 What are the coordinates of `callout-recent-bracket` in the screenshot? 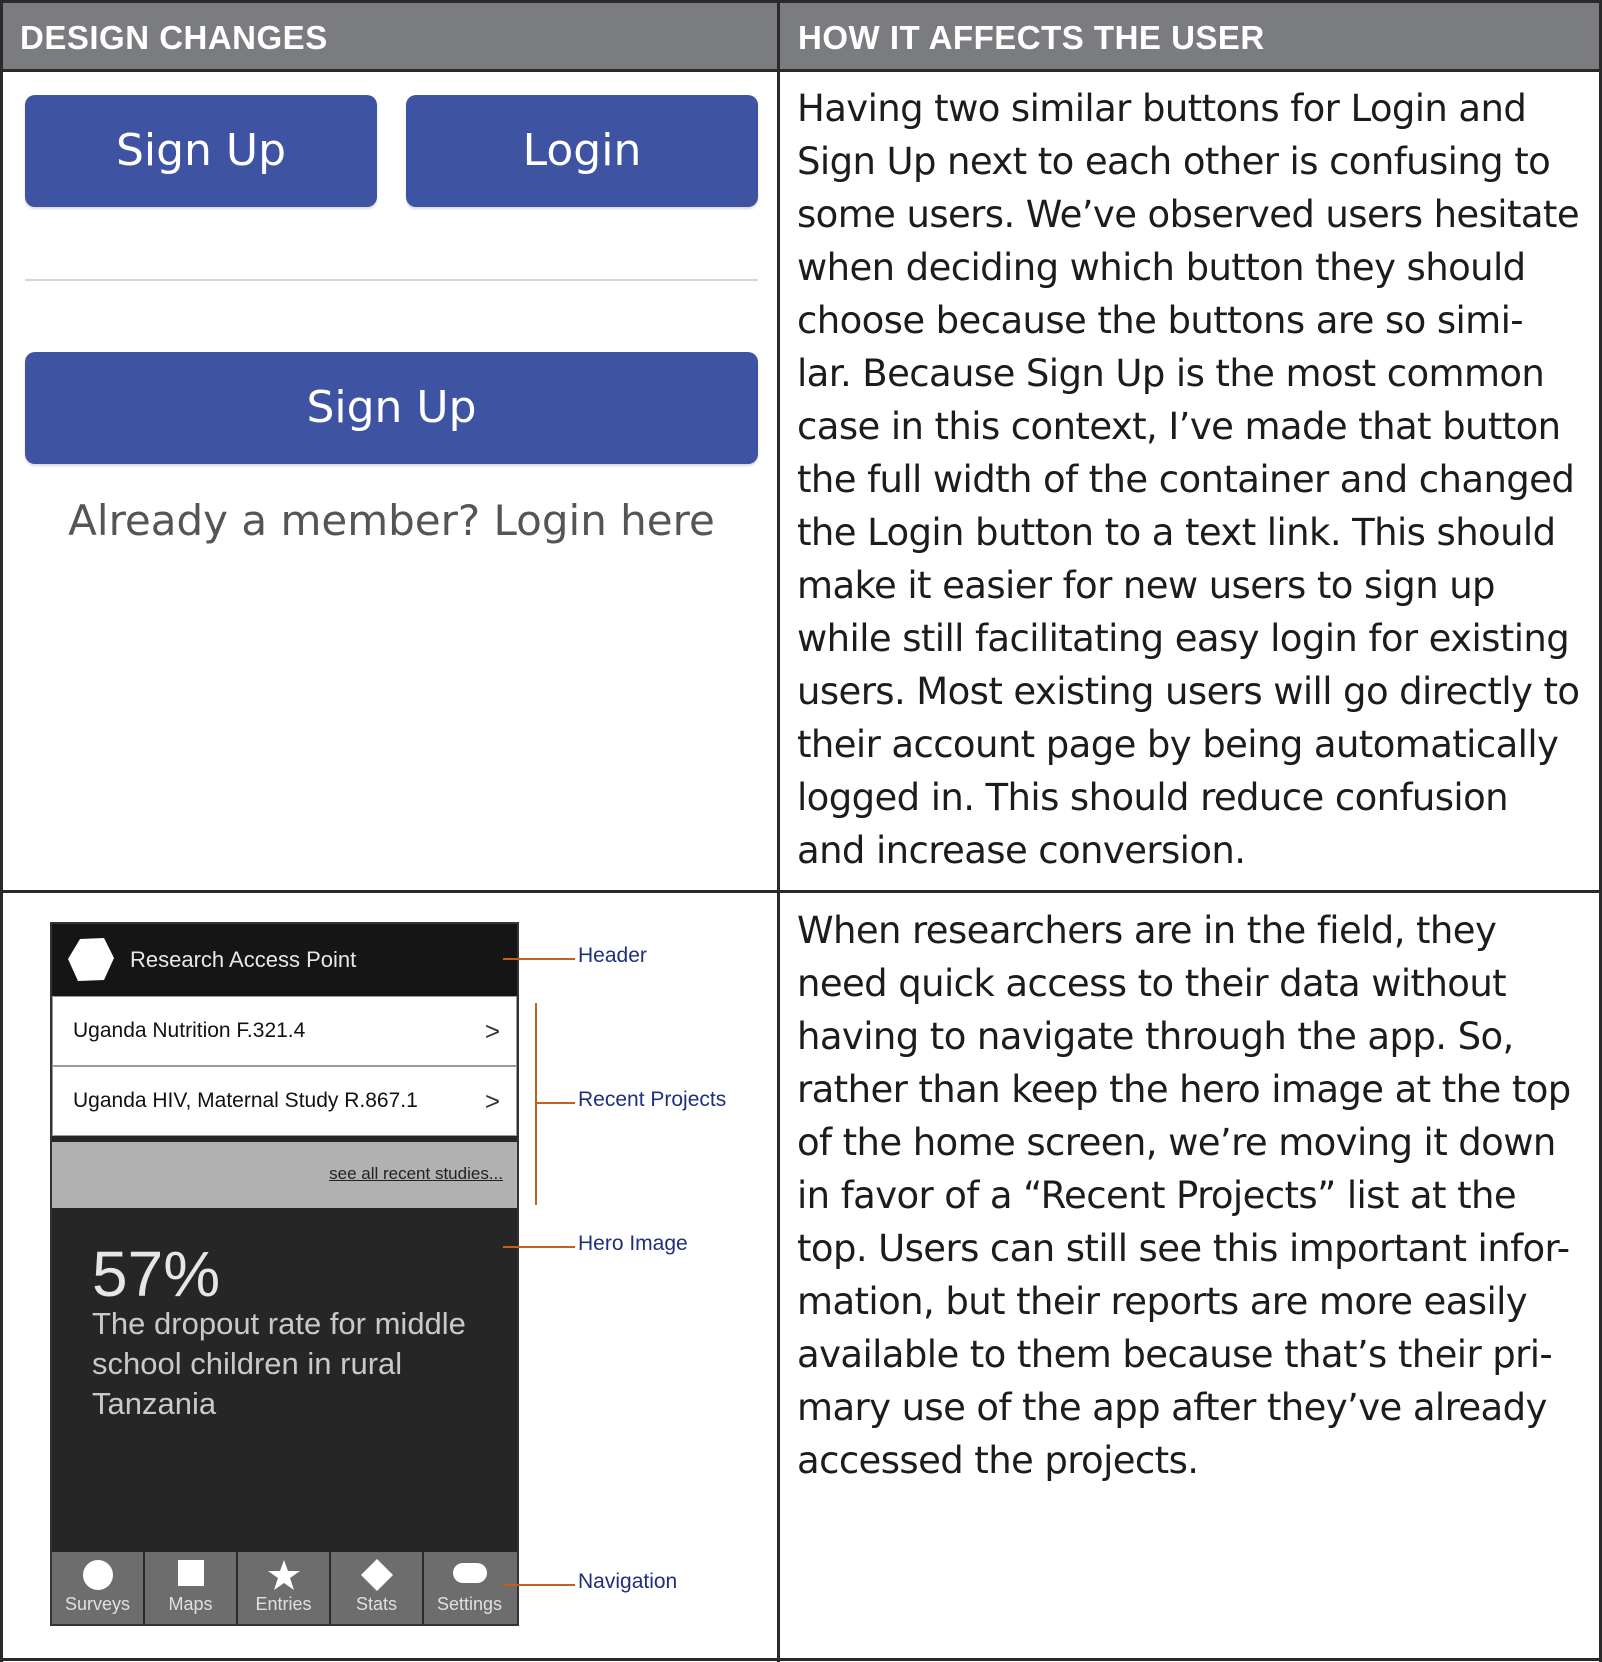 It's located at (536, 1104).